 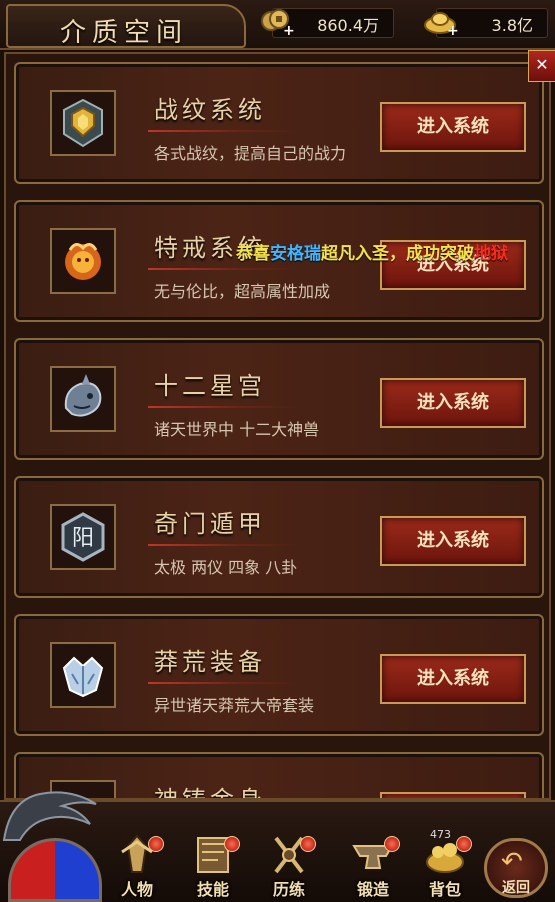 I want to click on broadcast-segment: 恭喜, so click(x=253, y=254).